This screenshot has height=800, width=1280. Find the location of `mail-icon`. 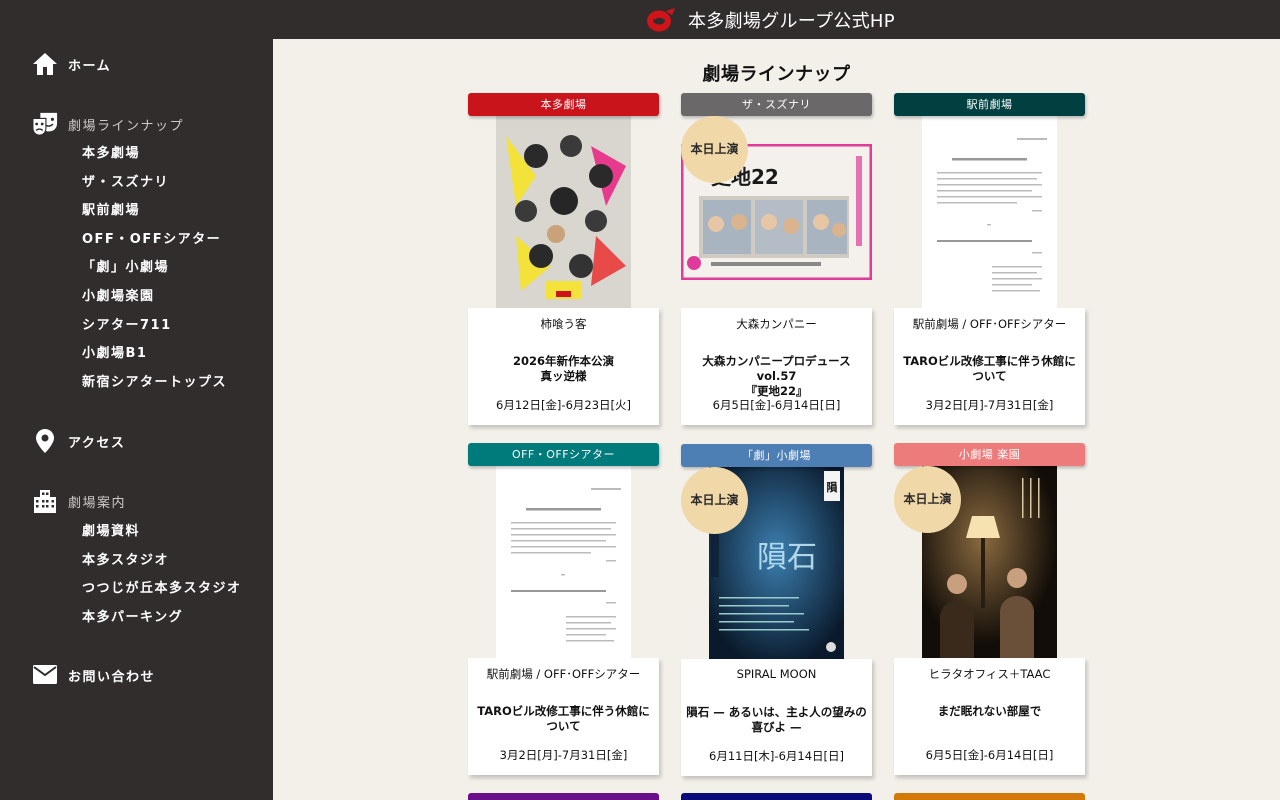

mail-icon is located at coordinates (45, 674).